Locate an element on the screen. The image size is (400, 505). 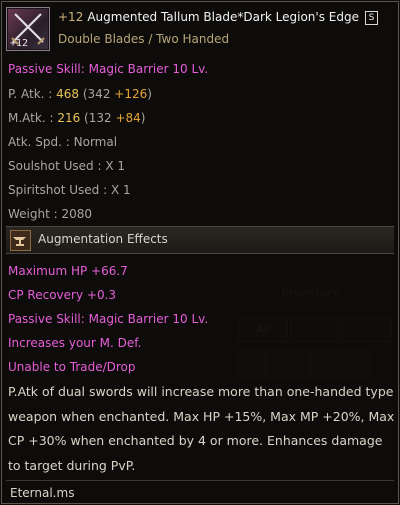
stat-soulshot: Soulshot Used : X 1 is located at coordinates (66, 166).